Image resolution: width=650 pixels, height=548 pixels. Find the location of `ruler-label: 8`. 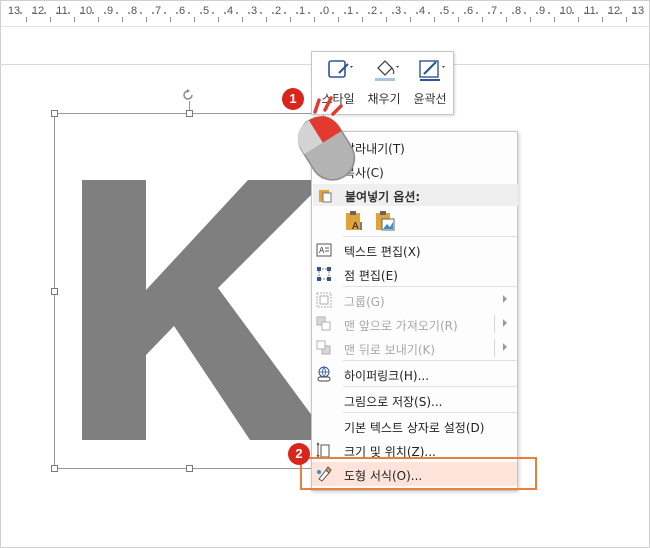

ruler-label: 8 is located at coordinates (518, 11).